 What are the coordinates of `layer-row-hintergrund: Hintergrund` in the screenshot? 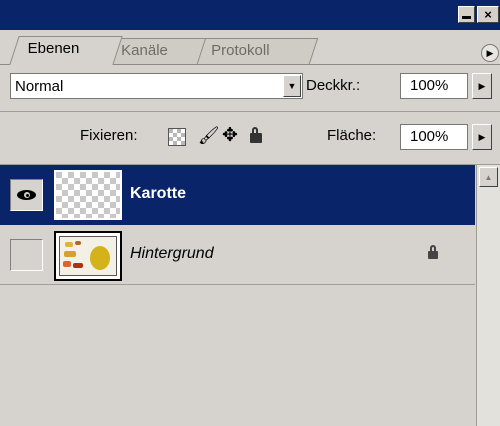 It's located at (237, 255).